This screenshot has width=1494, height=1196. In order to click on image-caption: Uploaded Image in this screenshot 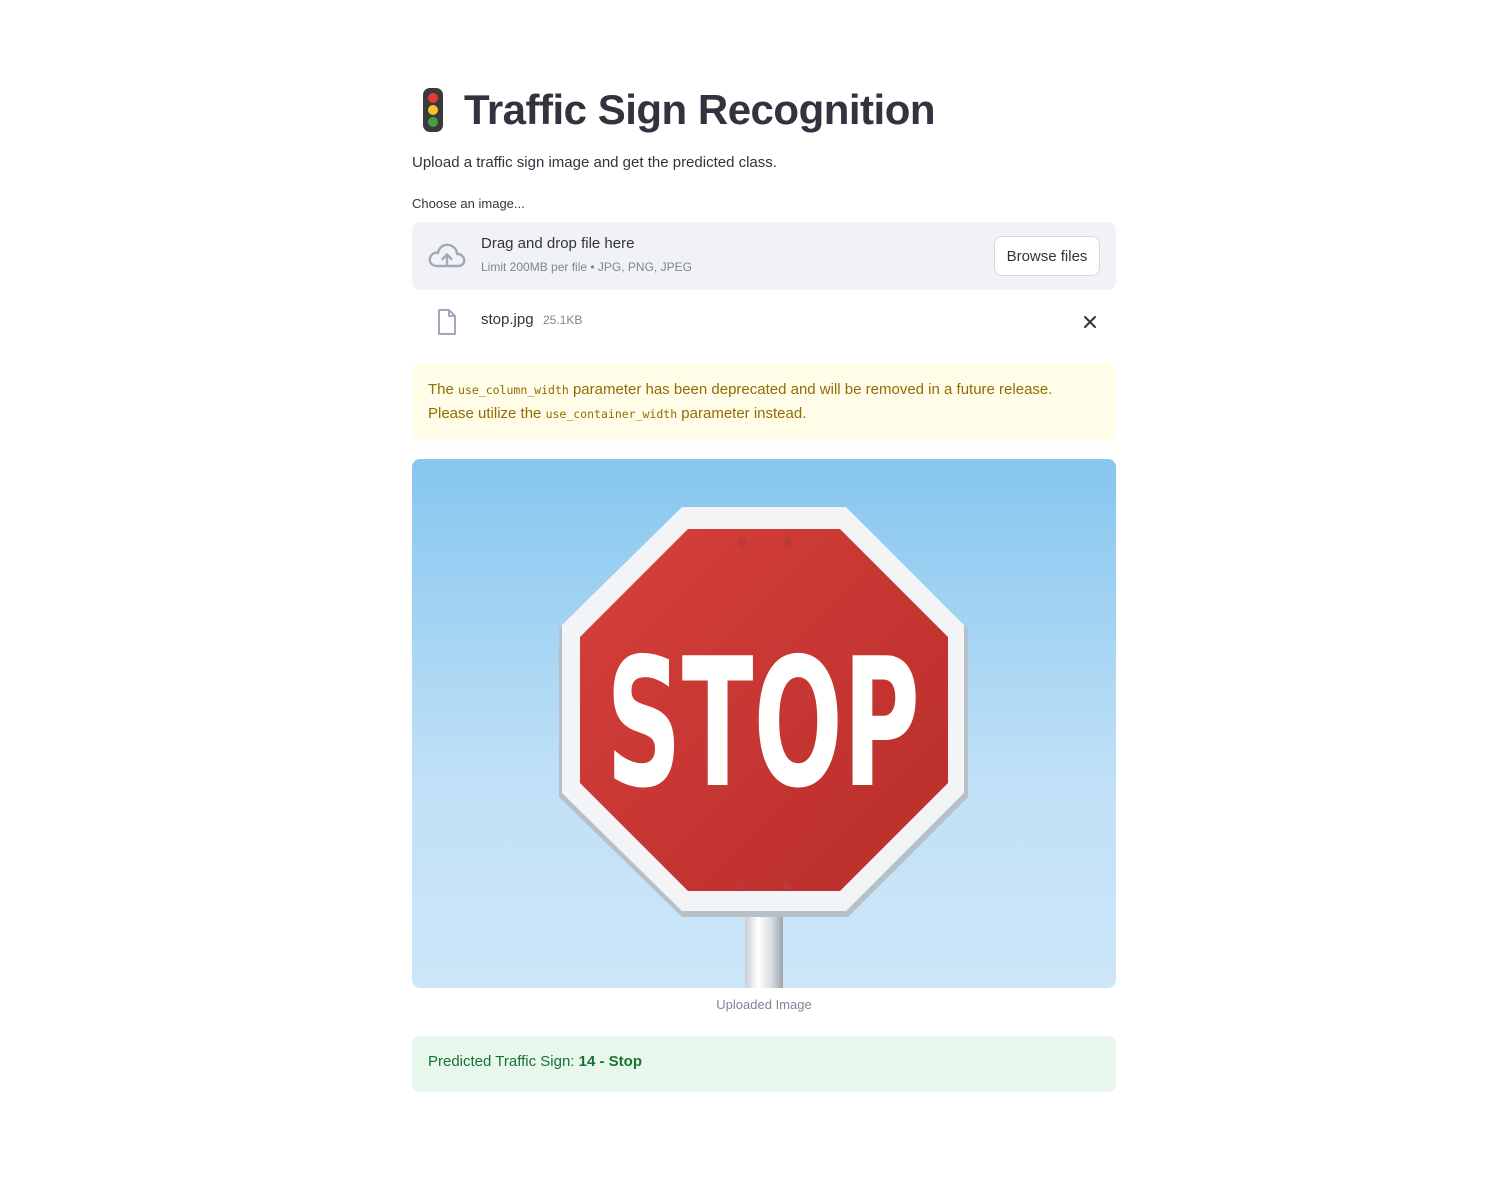, I will do `click(764, 1004)`.